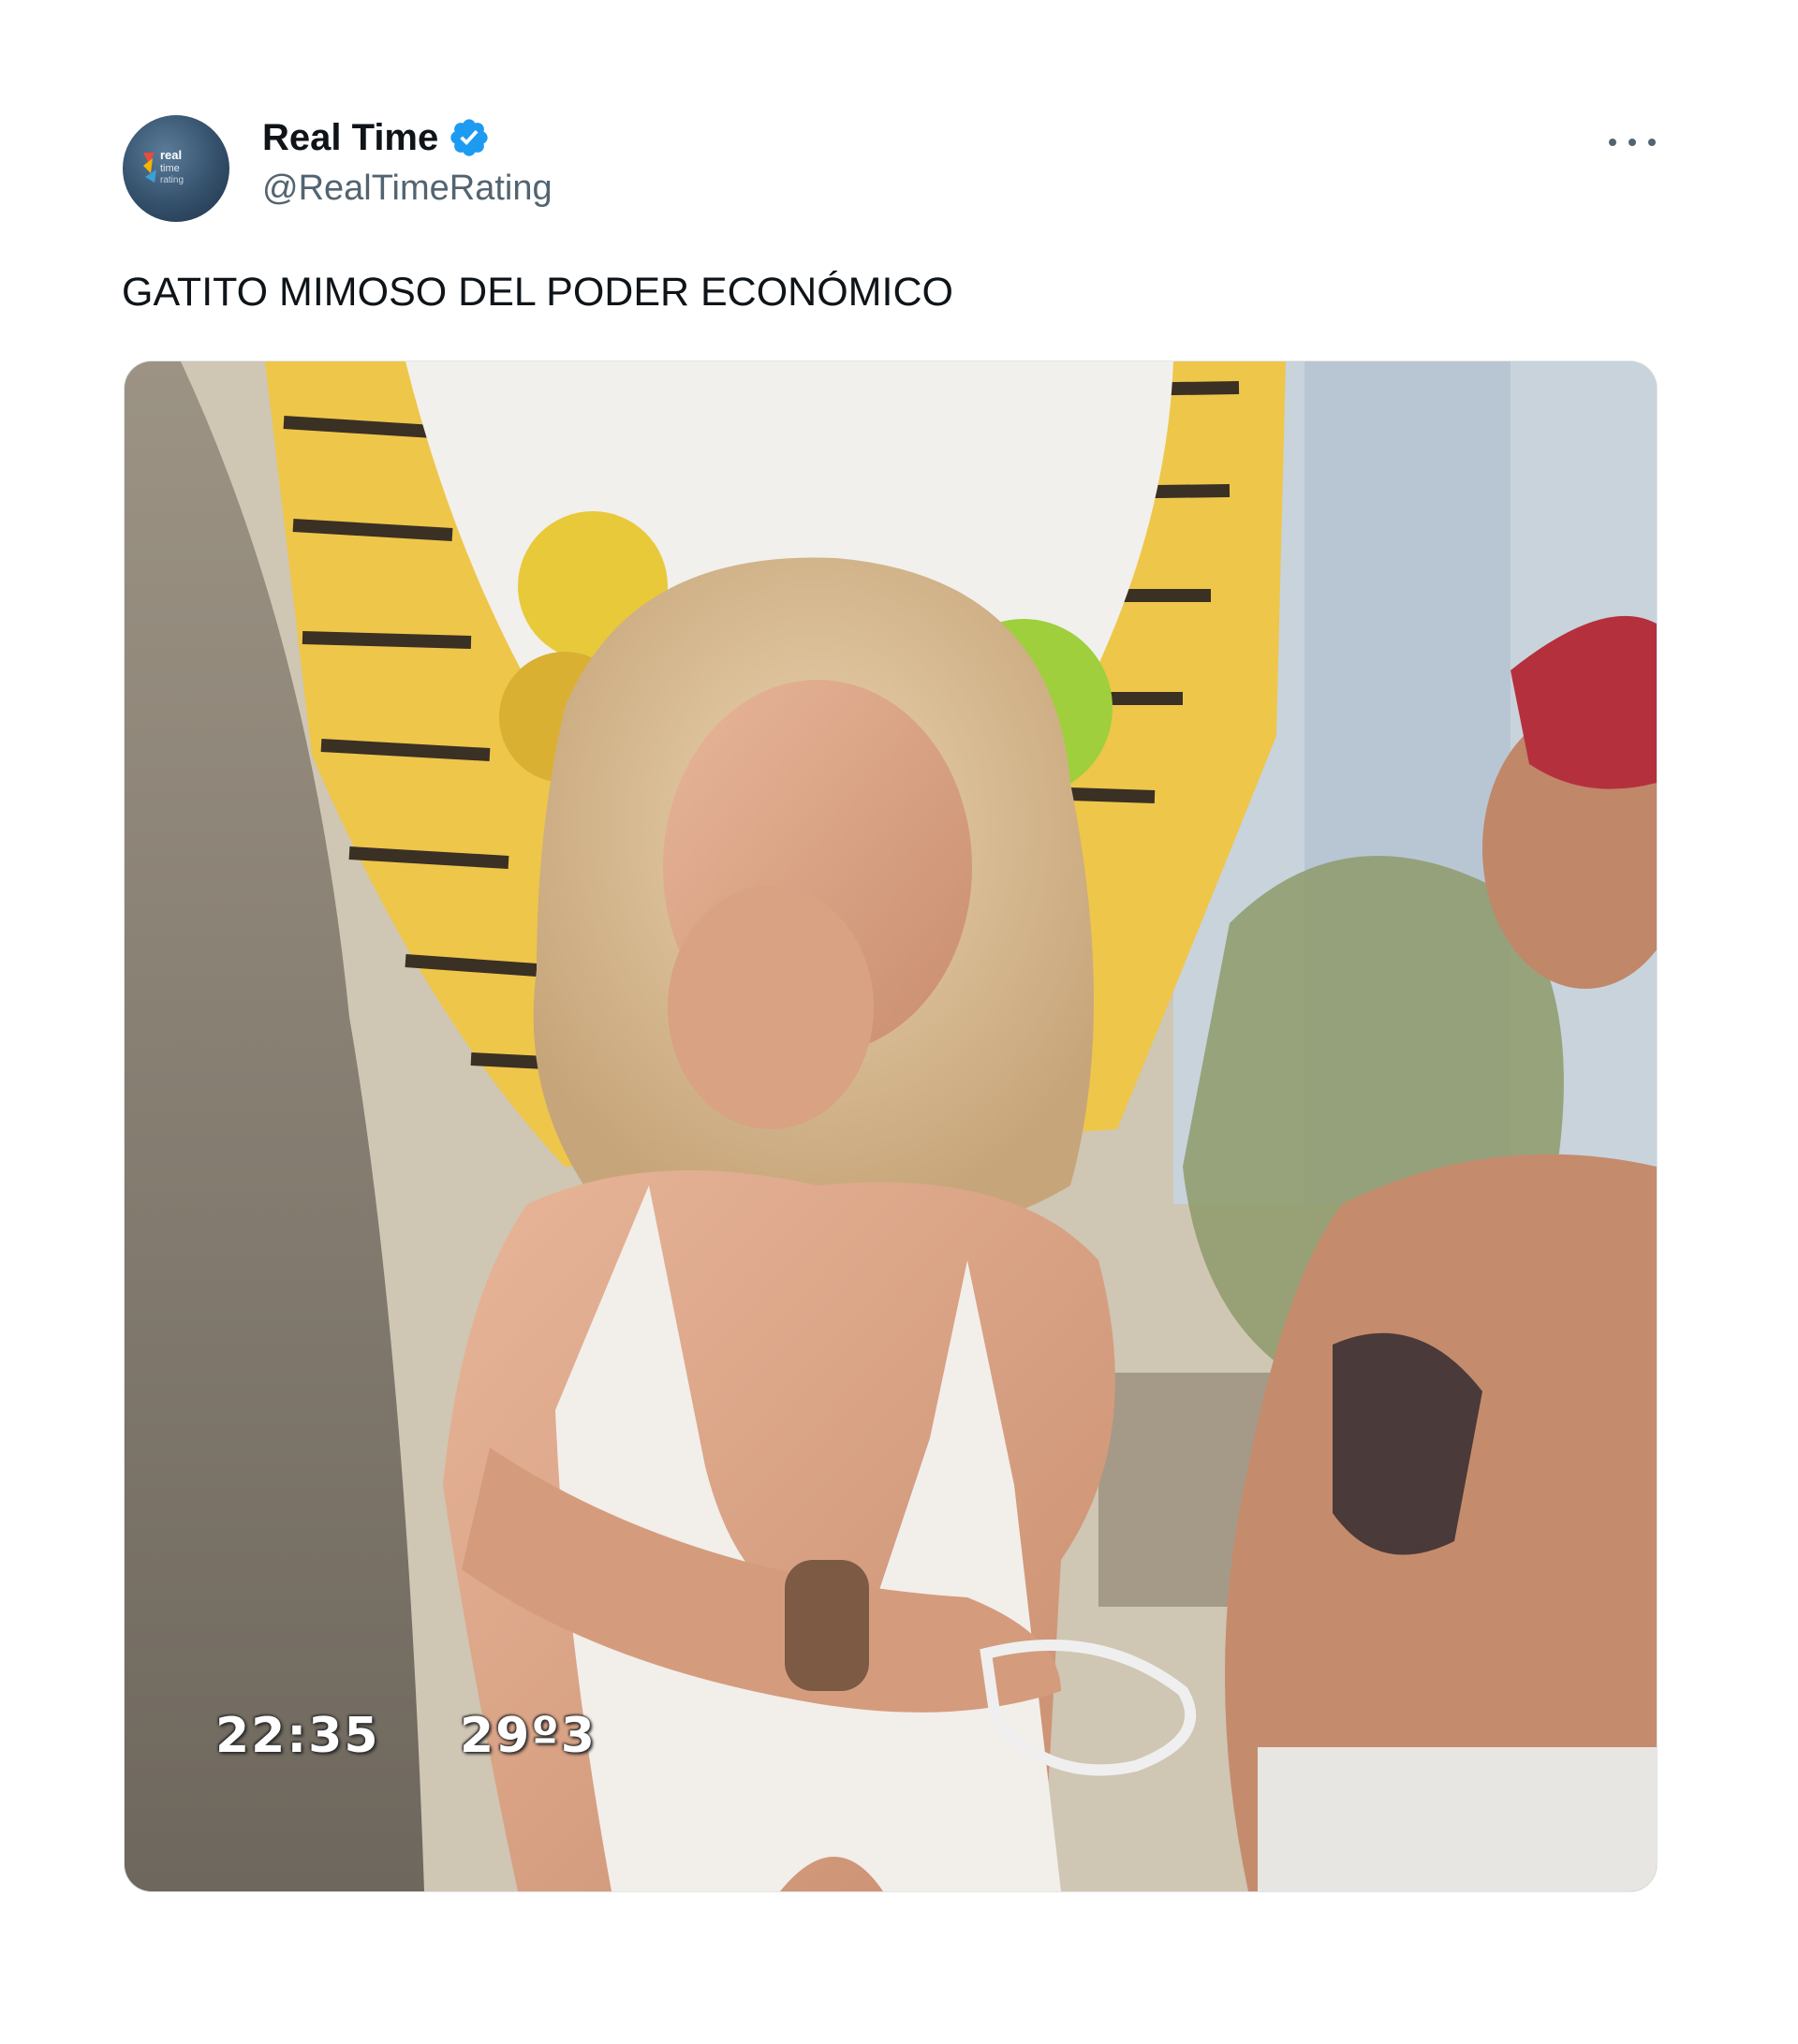  What do you see at coordinates (297, 1736) in the screenshot?
I see `video-timestamp-overlay: 22:35` at bounding box center [297, 1736].